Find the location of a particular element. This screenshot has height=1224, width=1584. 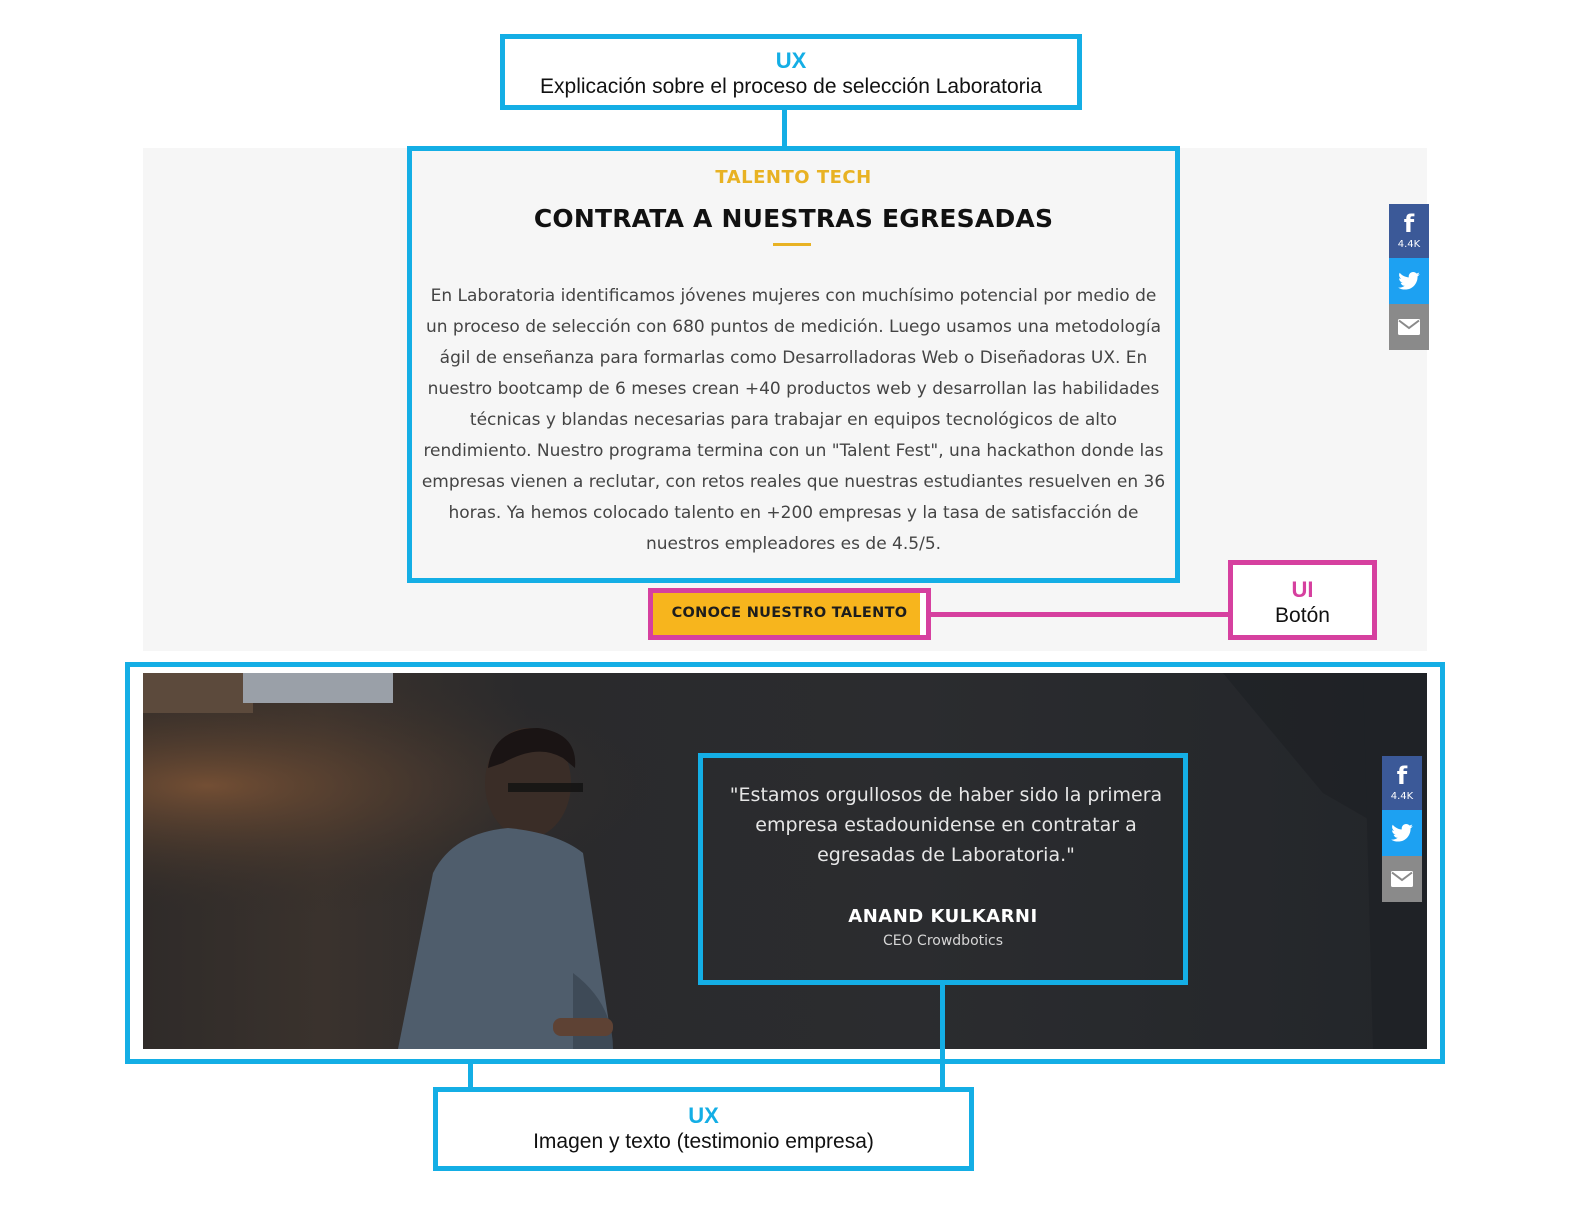

annotation-ux-testimonial: UX Imagen y texto (testimonio empresa) is located at coordinates (703, 1129).